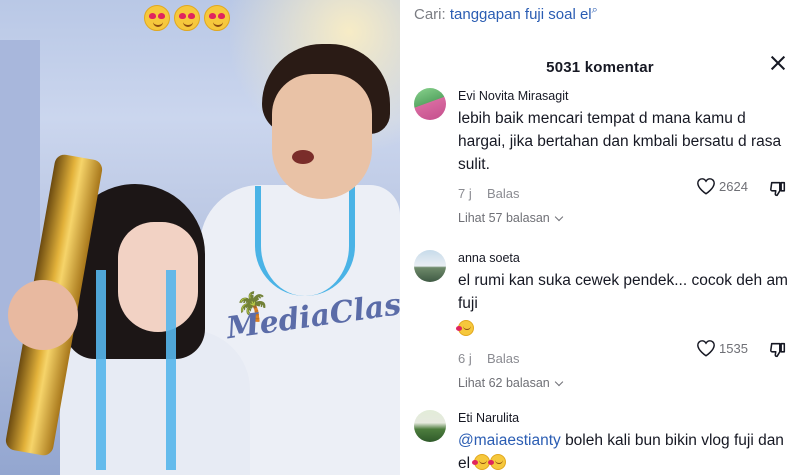  I want to click on comment-time: 7 j, so click(465, 193).